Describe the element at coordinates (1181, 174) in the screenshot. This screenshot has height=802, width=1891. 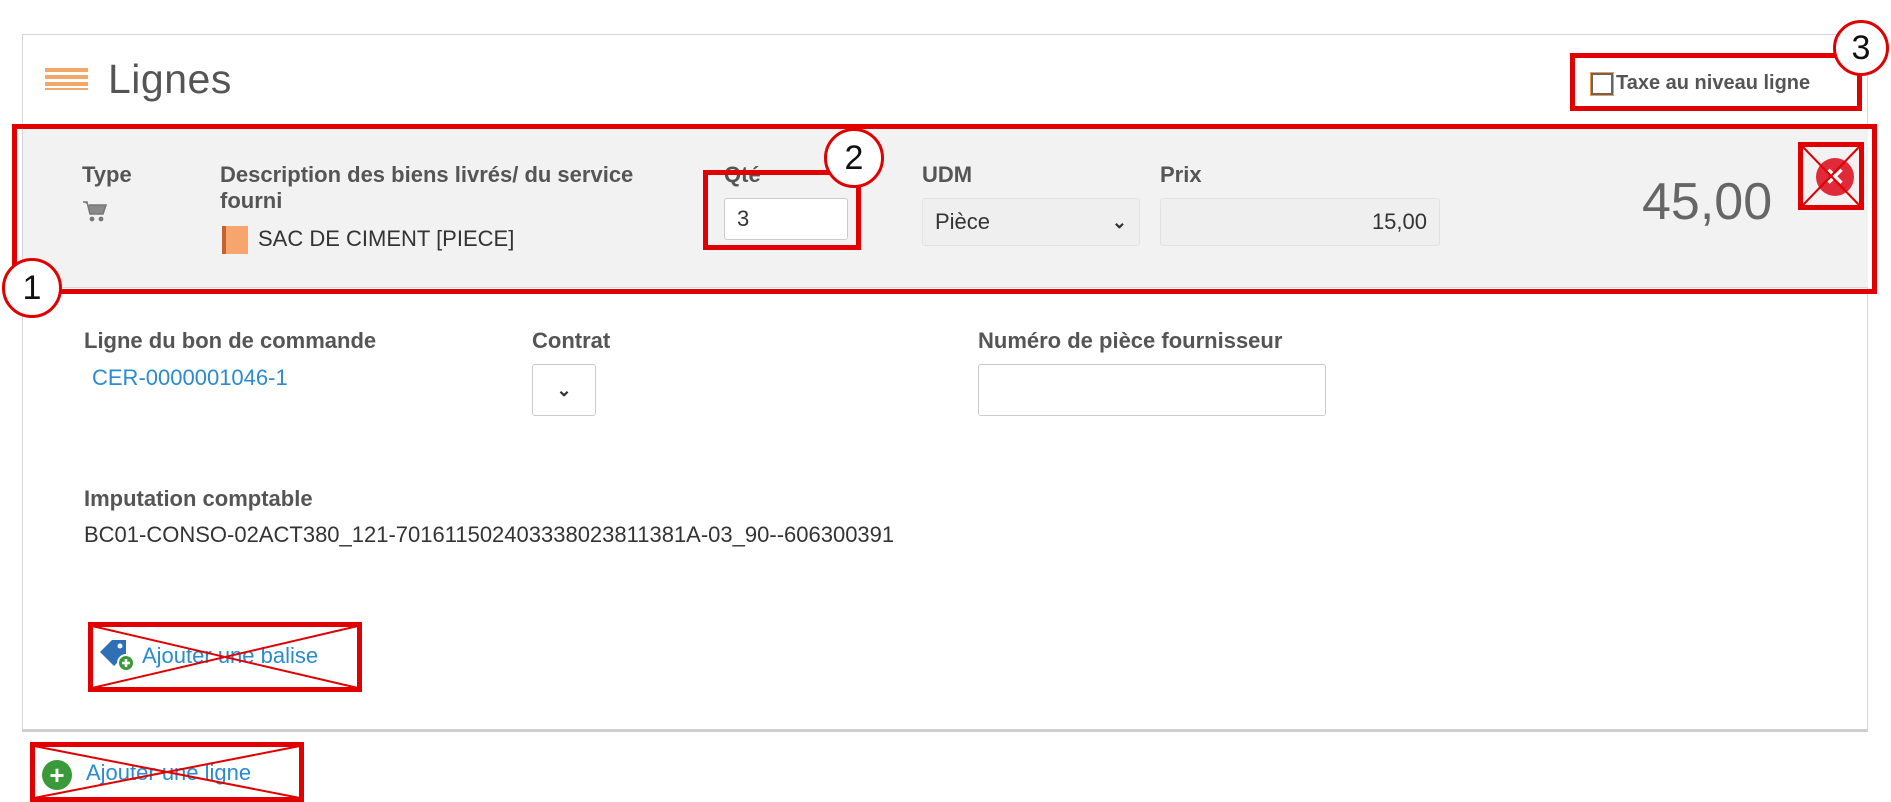
I see `price-label: Prix` at that location.